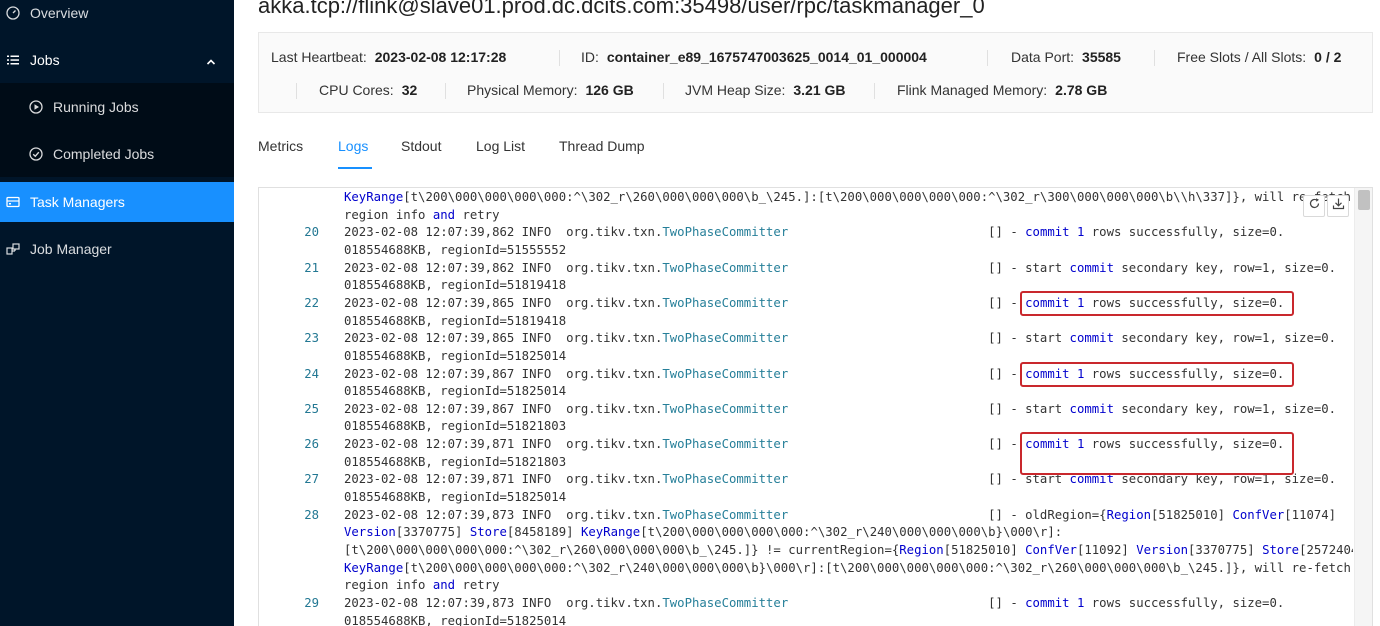 This screenshot has width=1380, height=626. I want to click on cpu-cores: CPU Cores: 32, so click(368, 90).